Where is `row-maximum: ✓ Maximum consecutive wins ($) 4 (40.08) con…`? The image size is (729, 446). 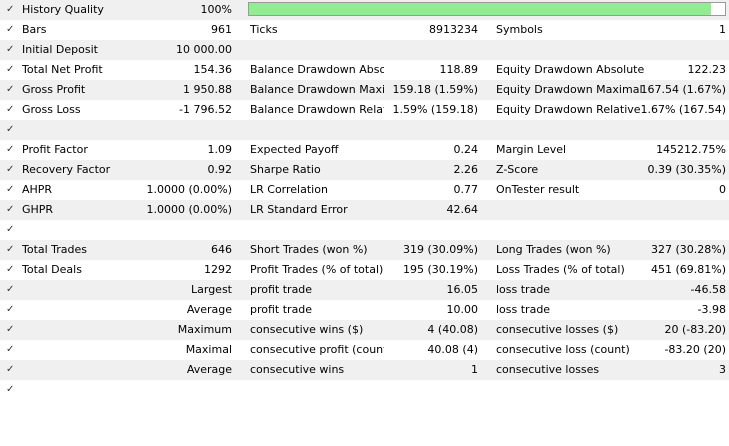 row-maximum: ✓ Maximum consecutive wins ($) 4 (40.08) con… is located at coordinates (364, 330).